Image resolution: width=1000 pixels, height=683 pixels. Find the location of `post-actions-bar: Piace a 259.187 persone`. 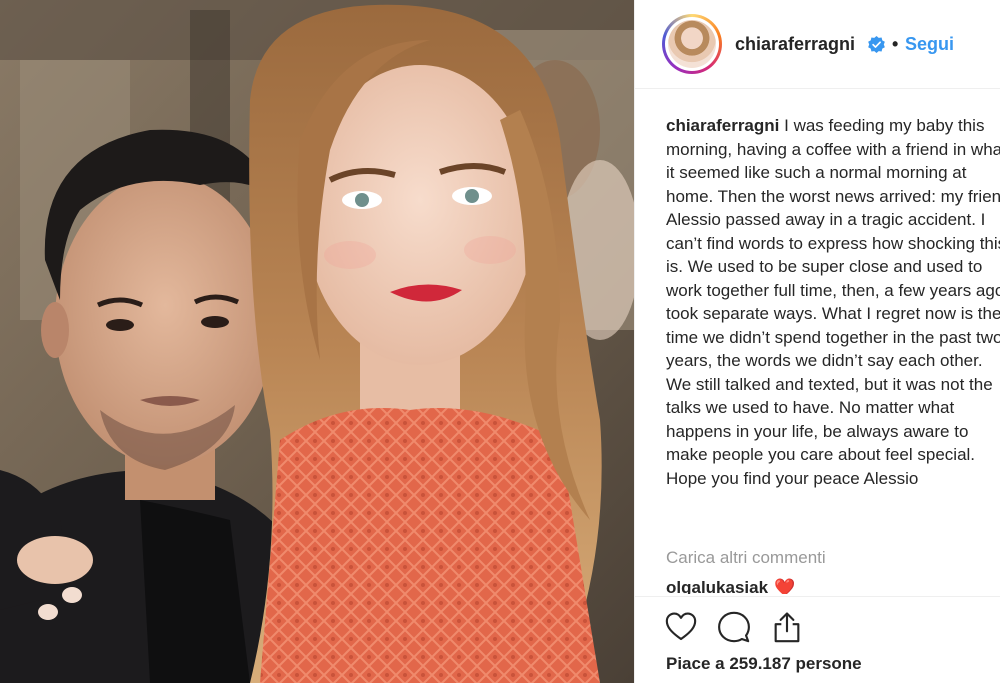

post-actions-bar: Piace a 259.187 persone is located at coordinates (817, 639).